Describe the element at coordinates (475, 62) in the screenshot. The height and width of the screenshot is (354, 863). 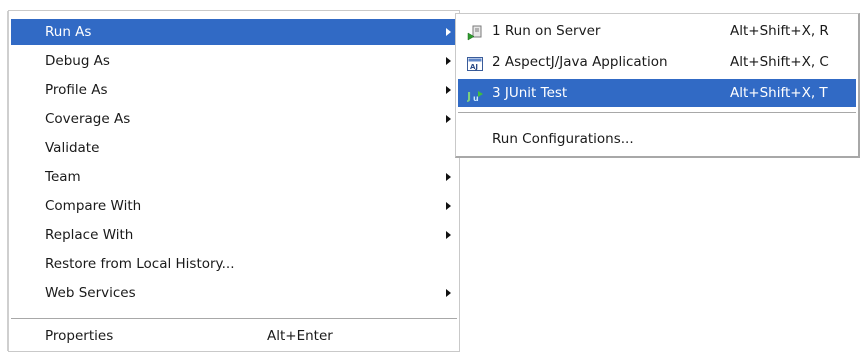
I see `aspectj-icon: AJ` at that location.